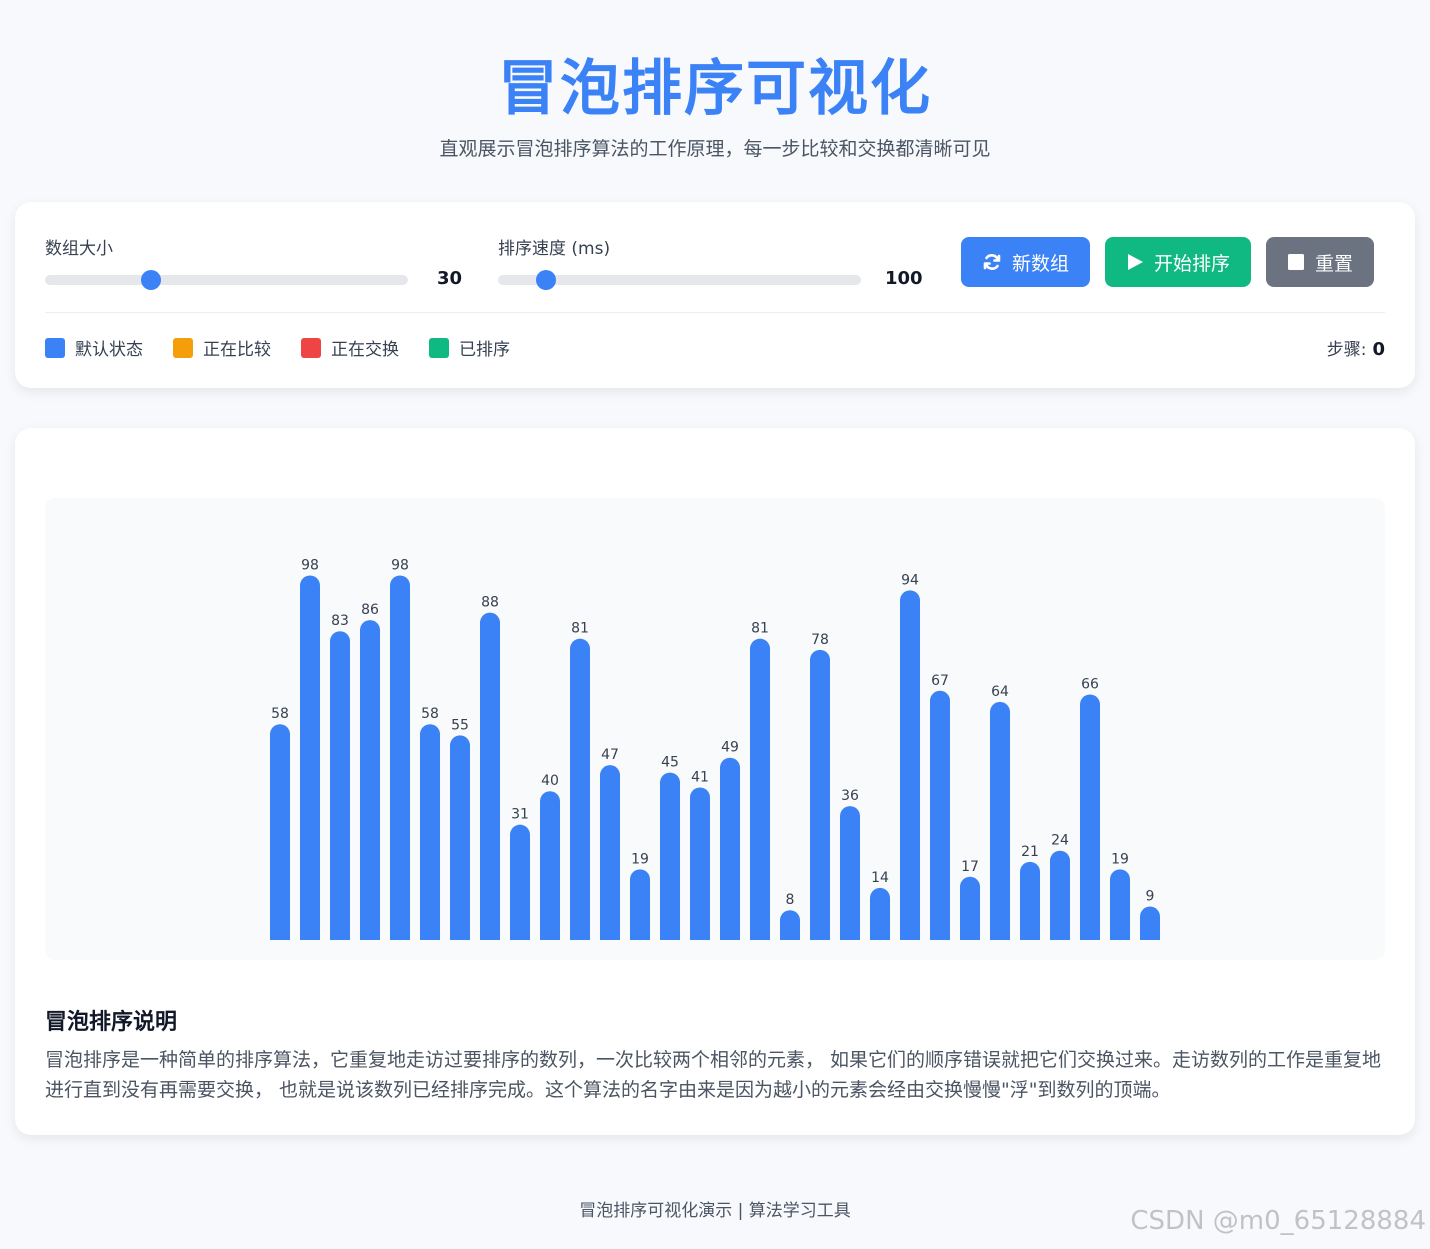  I want to click on legend-item-sorted: 已排序, so click(469, 347).